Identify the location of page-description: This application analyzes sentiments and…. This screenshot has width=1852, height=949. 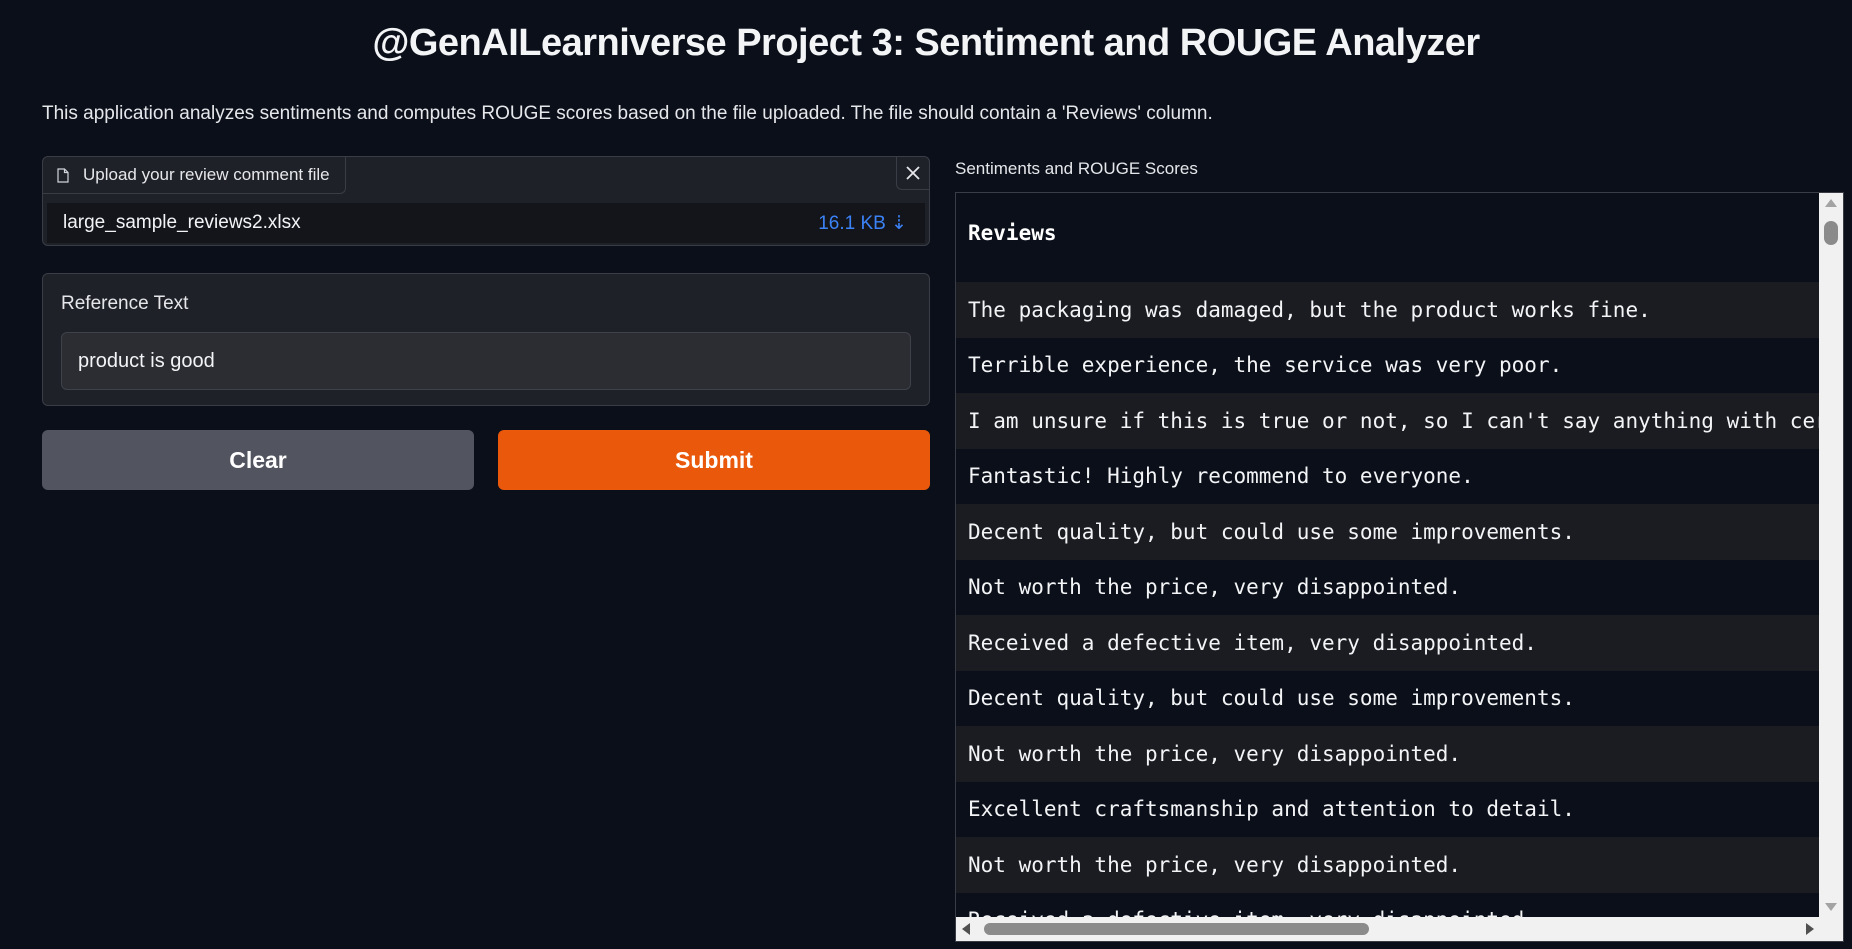
(627, 113).